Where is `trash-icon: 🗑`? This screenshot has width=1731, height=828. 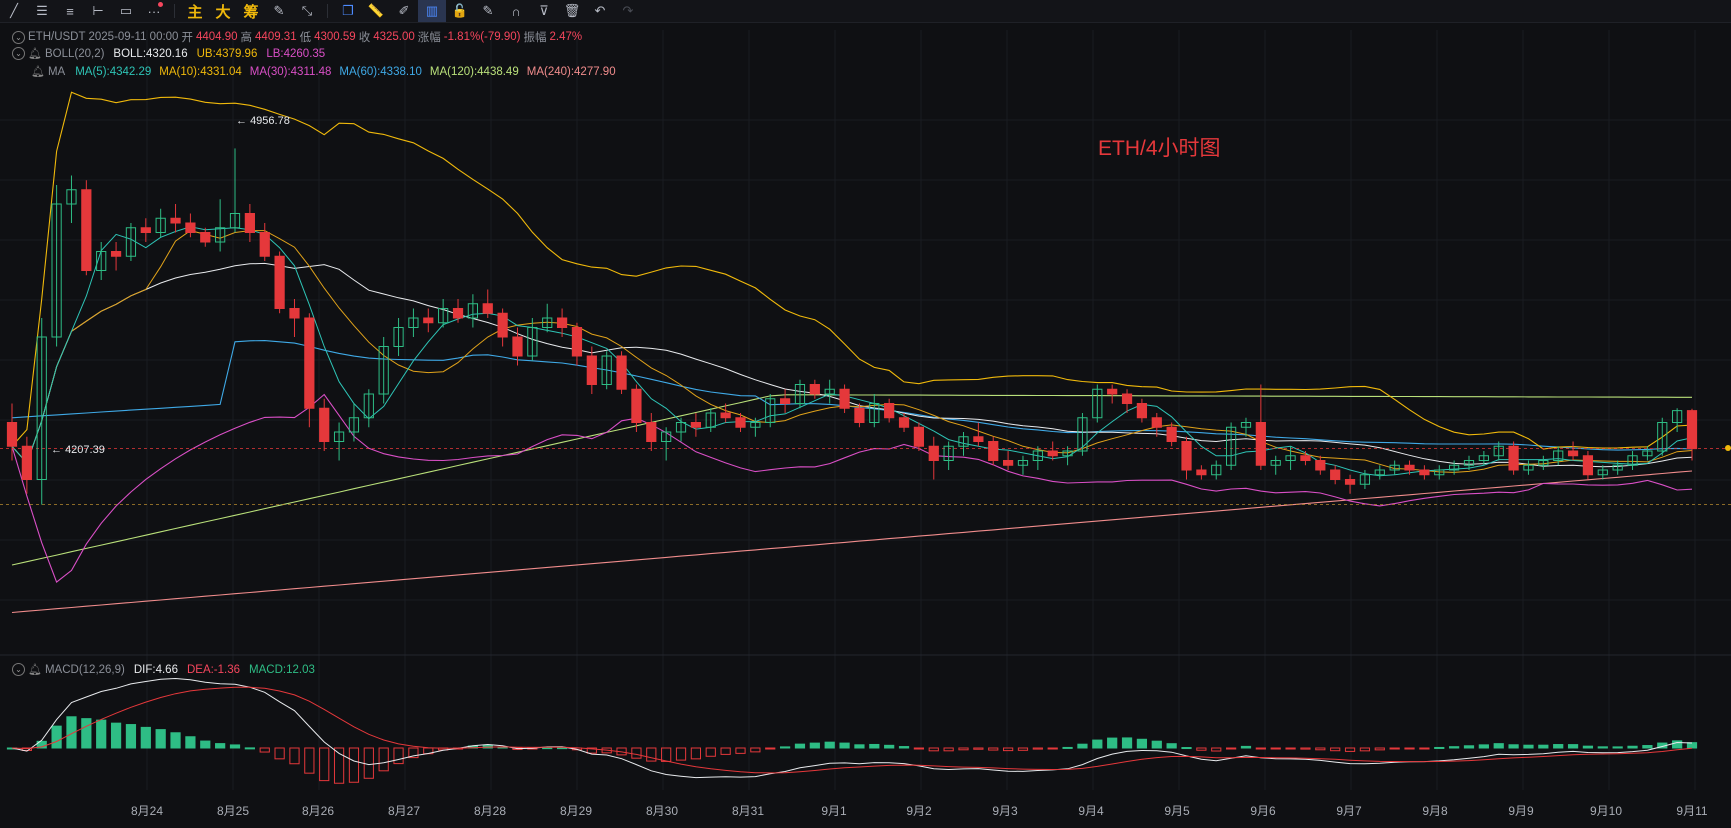 trash-icon: 🗑 is located at coordinates (572, 11).